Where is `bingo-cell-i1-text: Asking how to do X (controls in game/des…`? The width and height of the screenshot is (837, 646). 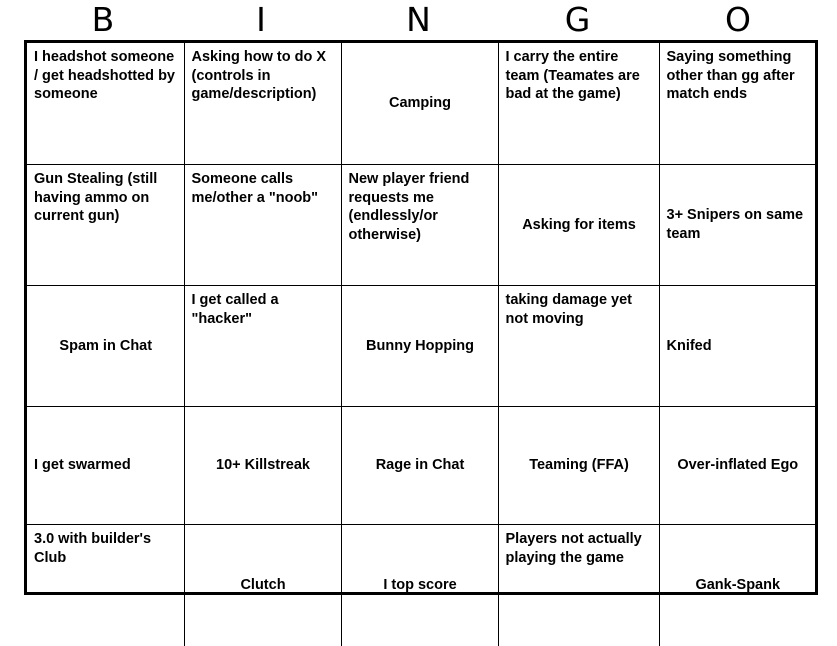 bingo-cell-i1-text: Asking how to do X (controls in game/des… is located at coordinates (263, 76).